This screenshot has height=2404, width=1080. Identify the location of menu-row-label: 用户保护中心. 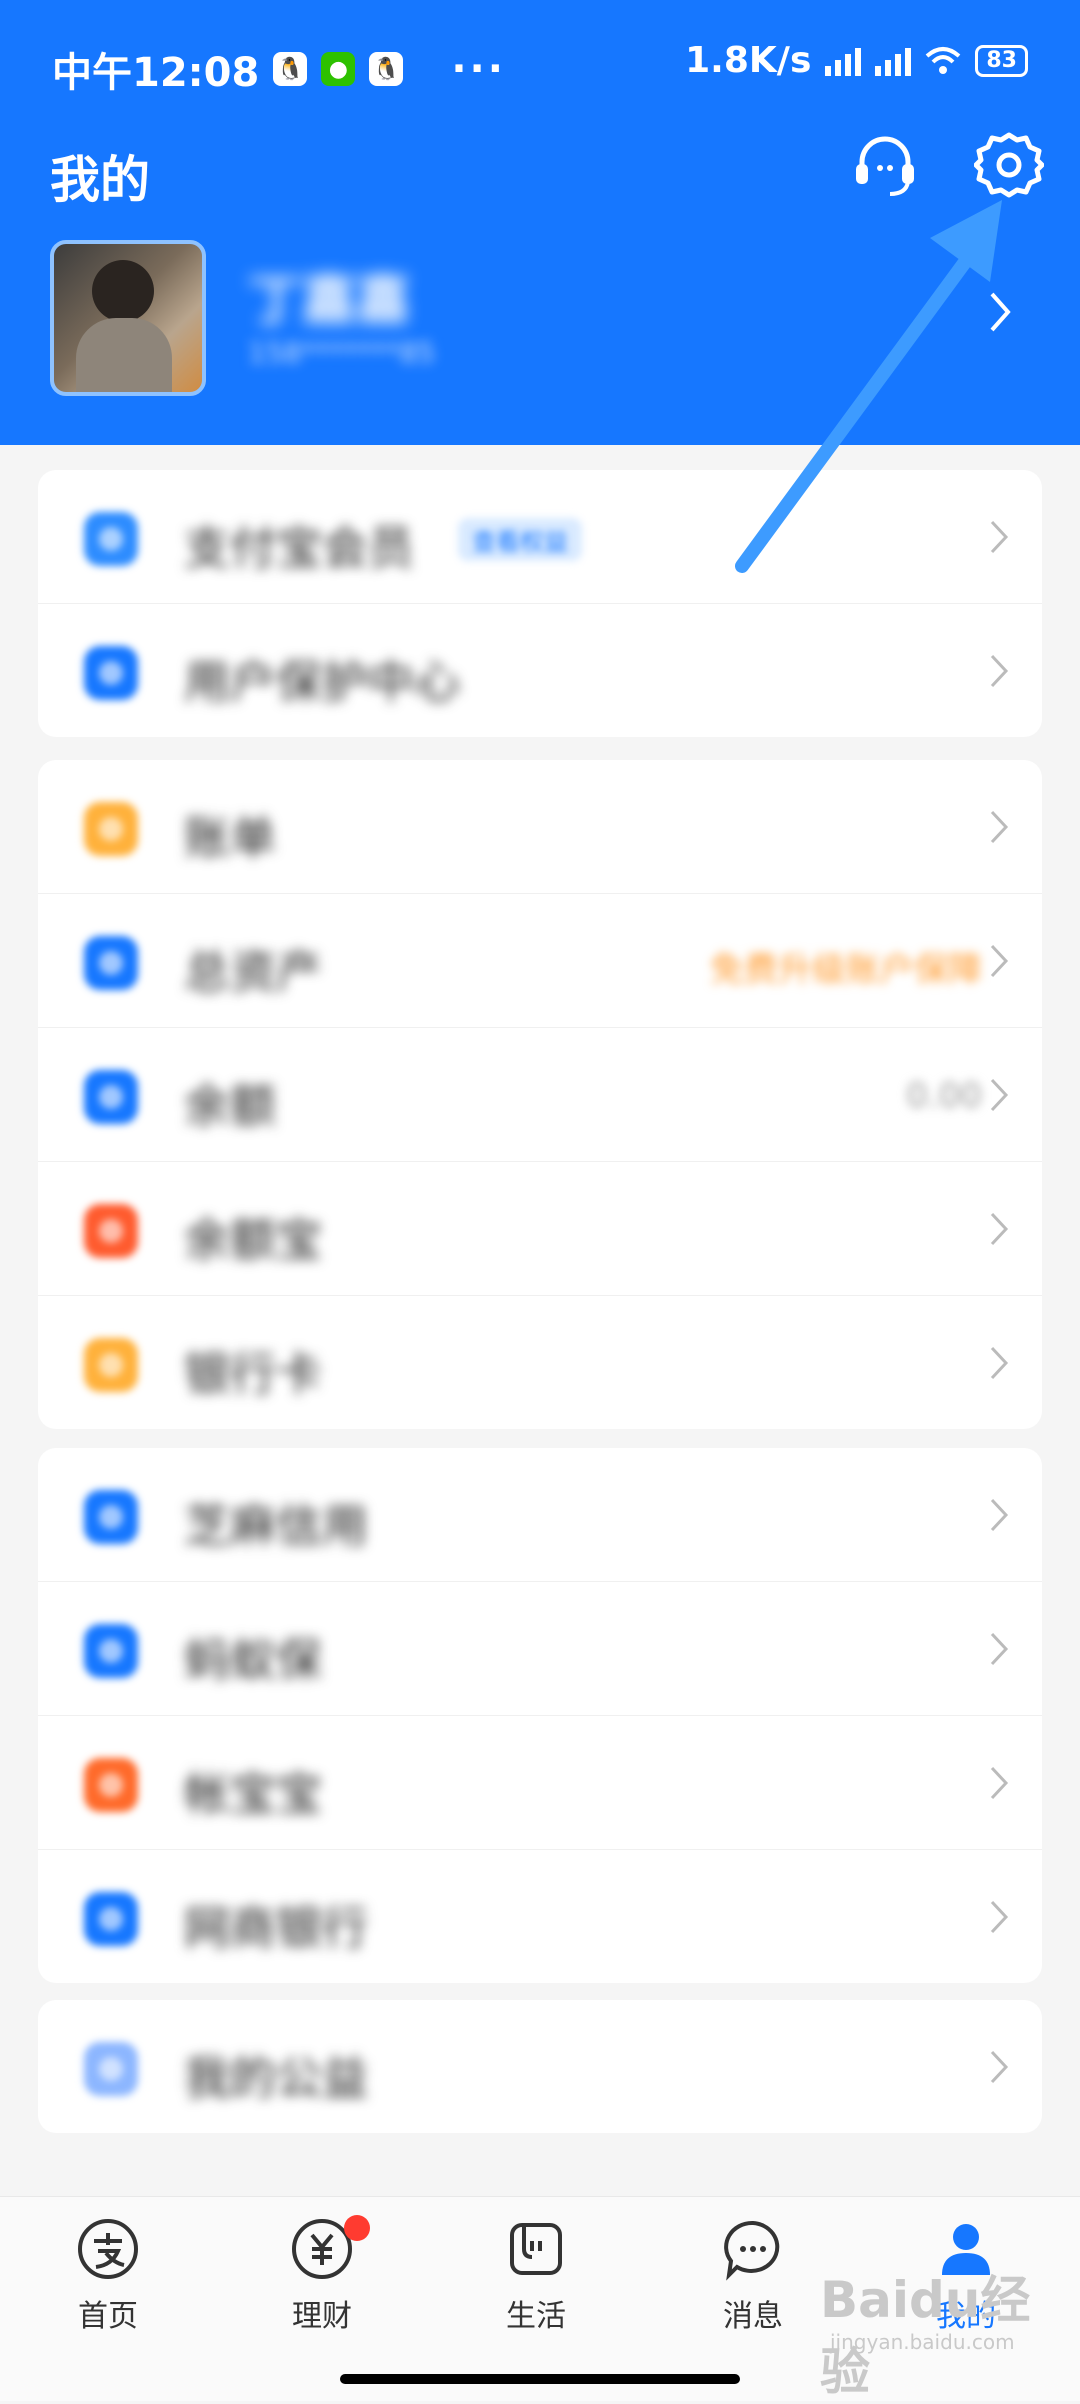
(322, 682).